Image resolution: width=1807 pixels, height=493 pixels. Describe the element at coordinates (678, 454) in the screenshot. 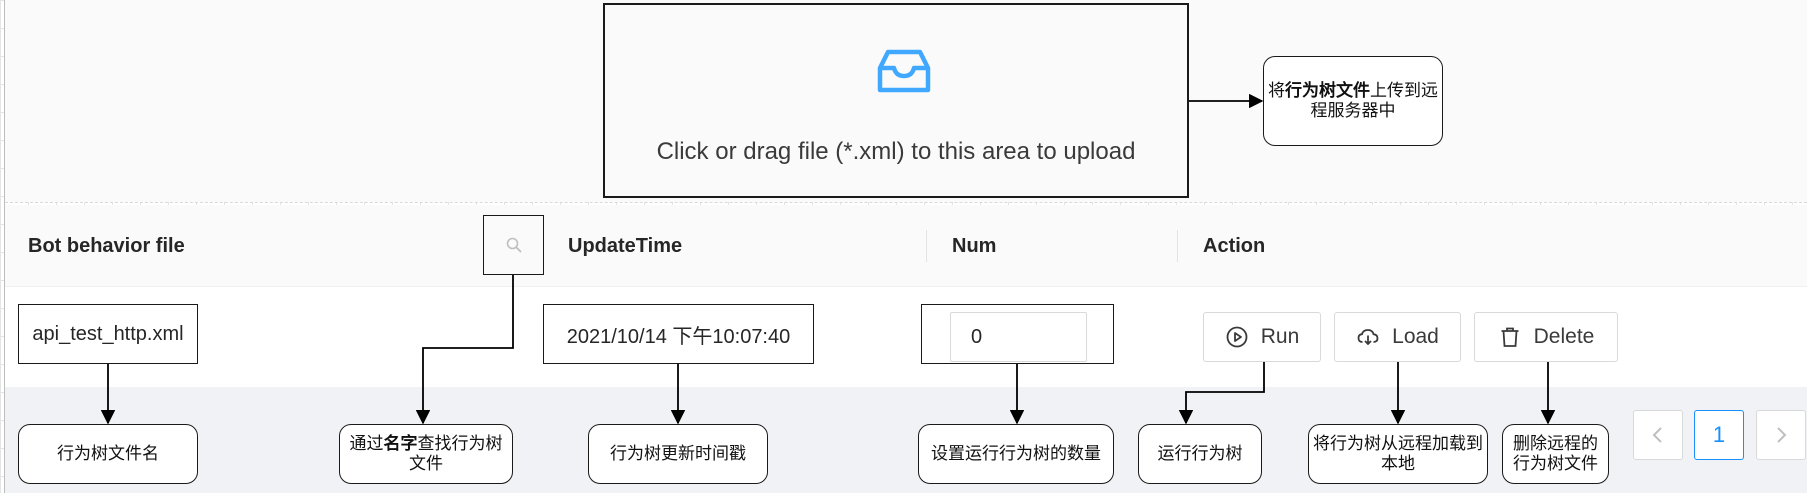

I see `callout-update-time: 行为树更新时间戳` at that location.